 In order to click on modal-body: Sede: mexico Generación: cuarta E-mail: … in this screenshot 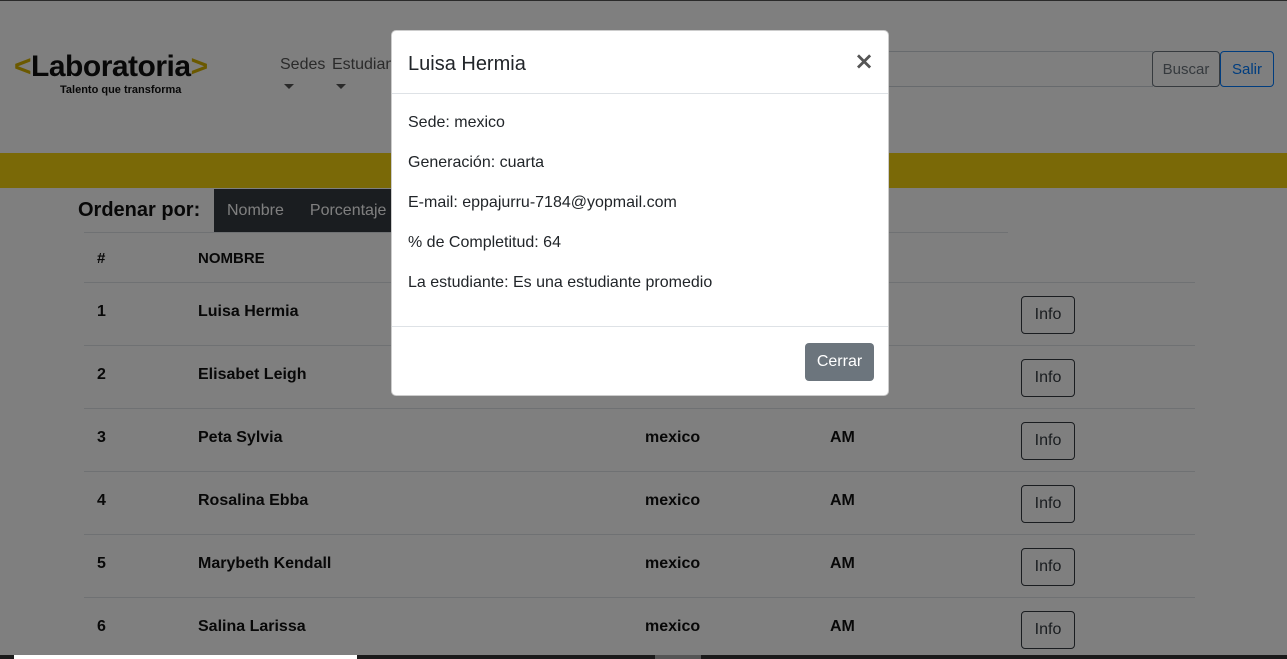, I will do `click(640, 210)`.